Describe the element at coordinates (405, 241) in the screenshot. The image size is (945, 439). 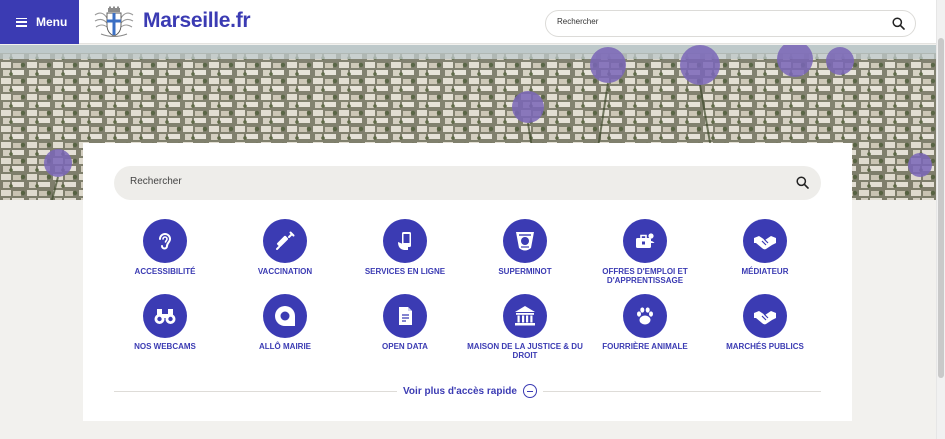
I see `phone-hand-icon` at that location.